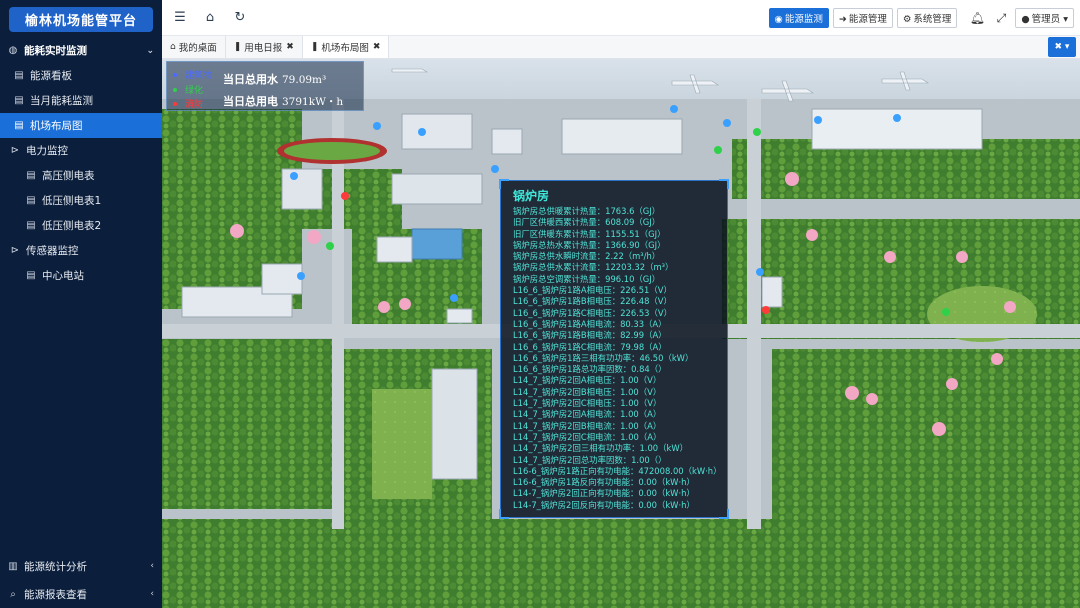 The height and width of the screenshot is (608, 1080). I want to click on tab-power-daily: ❚ 用电日报 ✖, so click(264, 47).